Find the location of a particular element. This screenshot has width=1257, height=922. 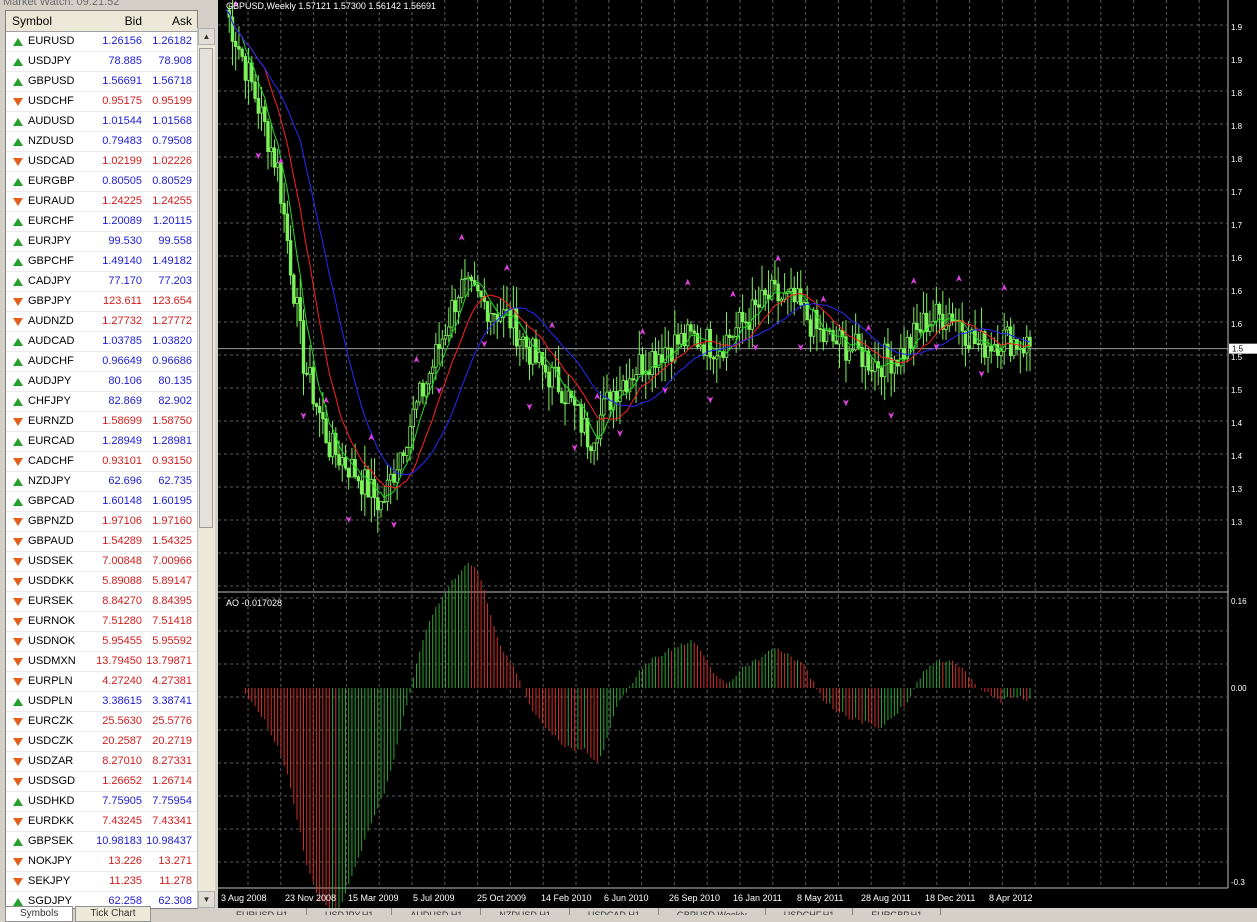

symbol-row-gbpaud: GBPAUD 1.54289 1.54325 is located at coordinates (101, 542).